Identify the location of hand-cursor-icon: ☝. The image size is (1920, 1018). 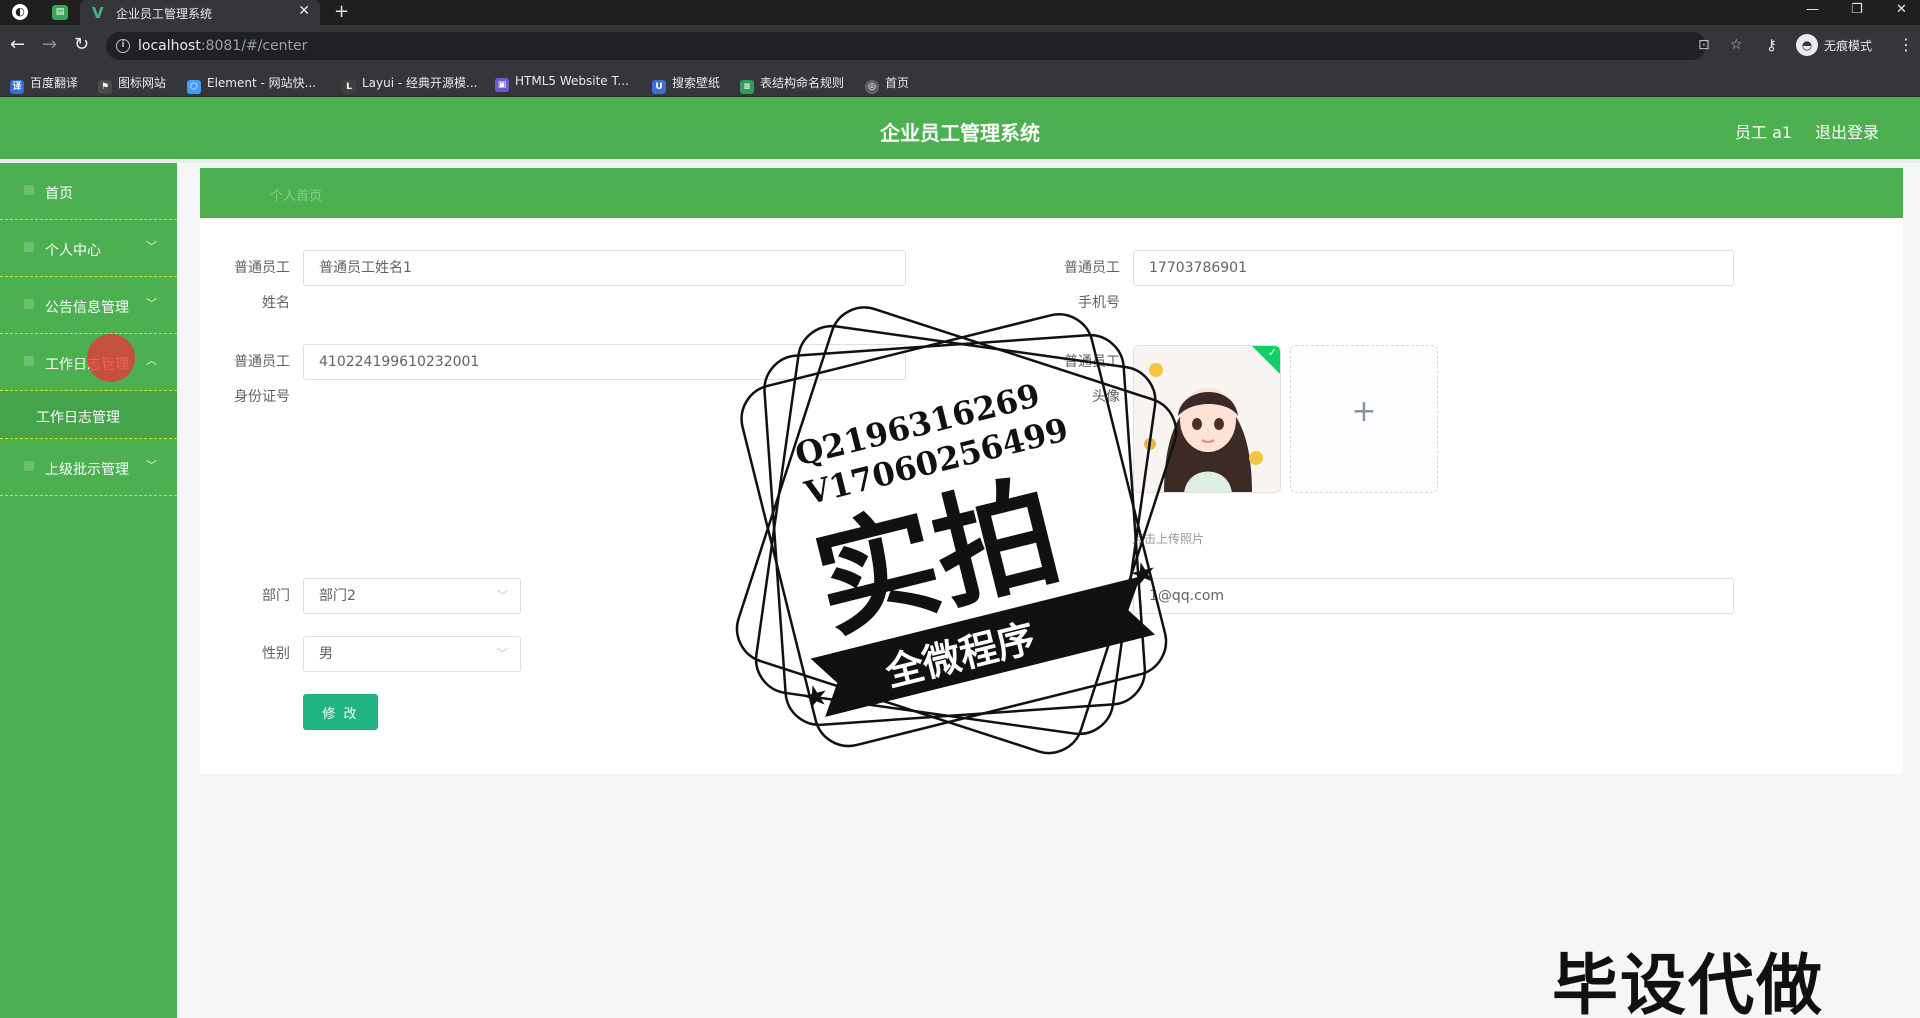
(112, 361).